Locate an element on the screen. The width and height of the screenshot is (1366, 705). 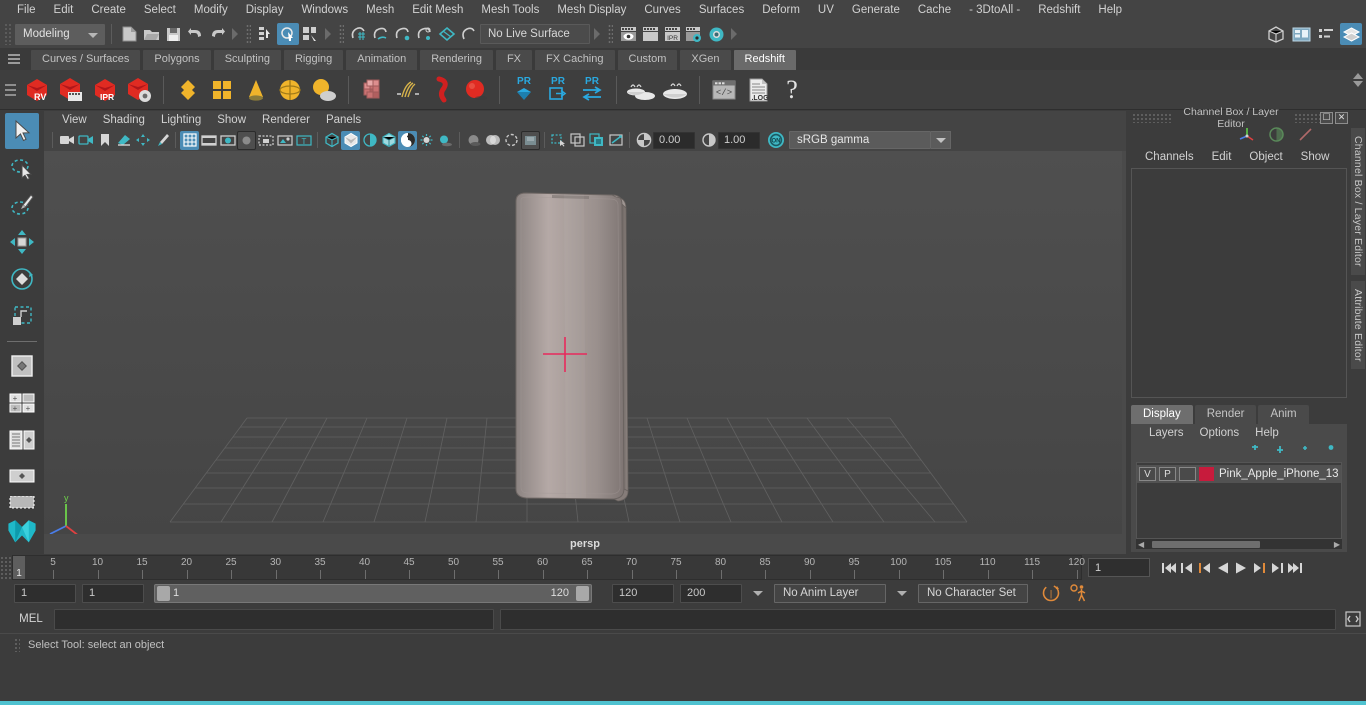
single-pane-layout-icon: + + + is located at coordinates (22, 403).